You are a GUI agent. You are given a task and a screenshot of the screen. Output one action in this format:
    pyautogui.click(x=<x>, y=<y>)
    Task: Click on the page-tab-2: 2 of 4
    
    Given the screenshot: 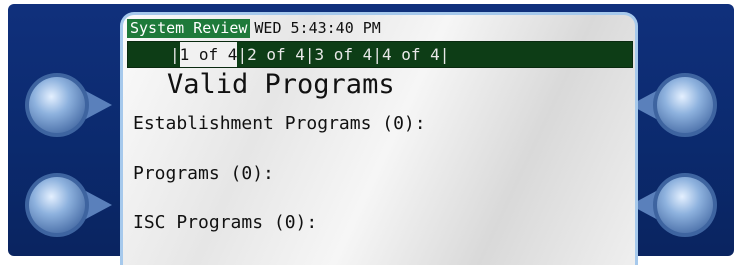 What is the action you would take?
    pyautogui.click(x=276, y=54)
    